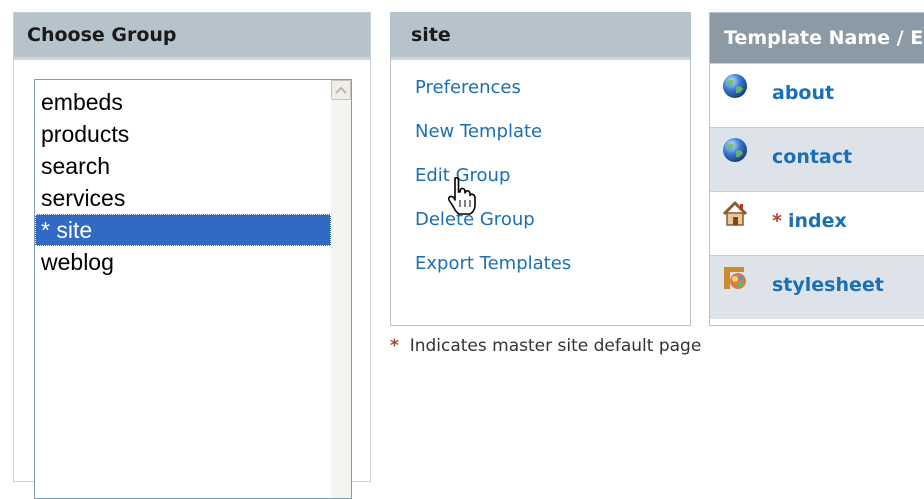  I want to click on template-link-stylesheet: stylesheet, so click(828, 285).